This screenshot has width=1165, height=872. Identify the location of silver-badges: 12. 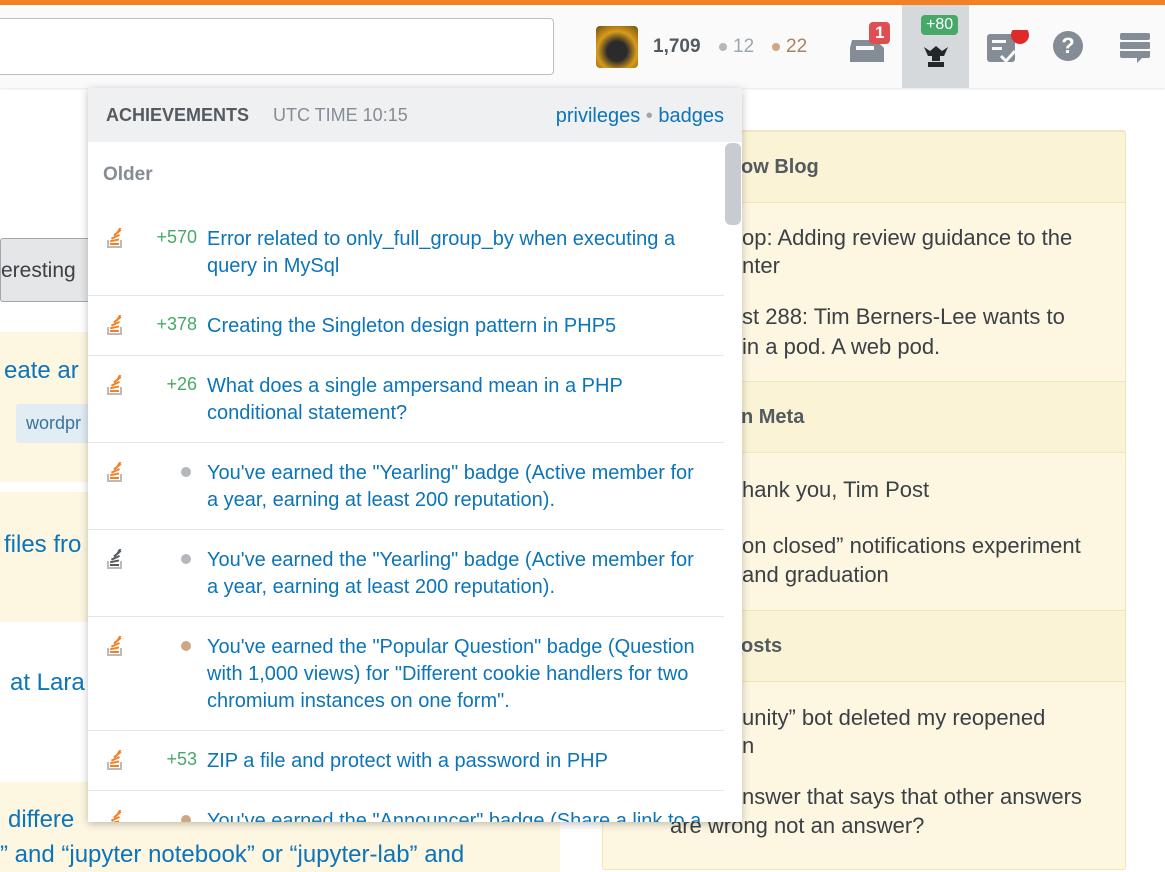
(736, 47).